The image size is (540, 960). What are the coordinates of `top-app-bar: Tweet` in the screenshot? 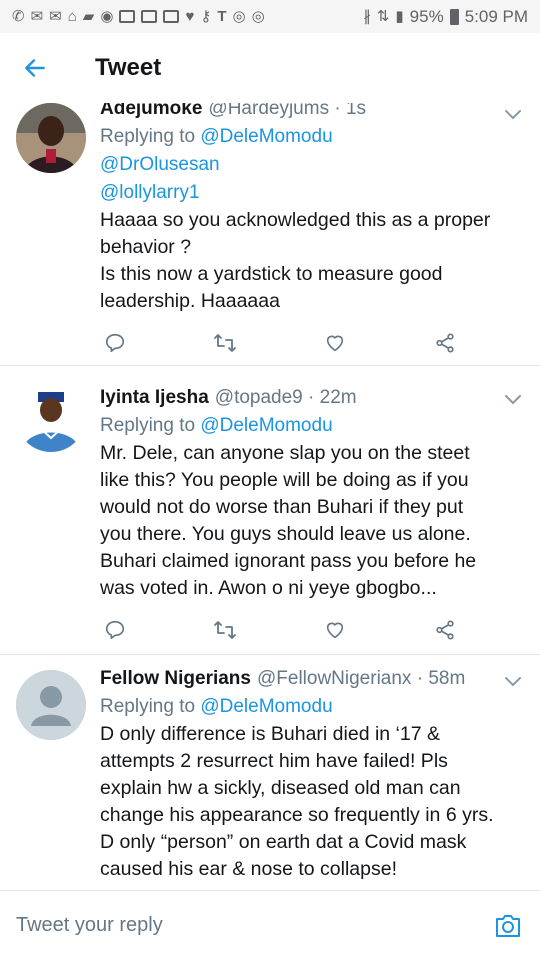 It's located at (270, 68).